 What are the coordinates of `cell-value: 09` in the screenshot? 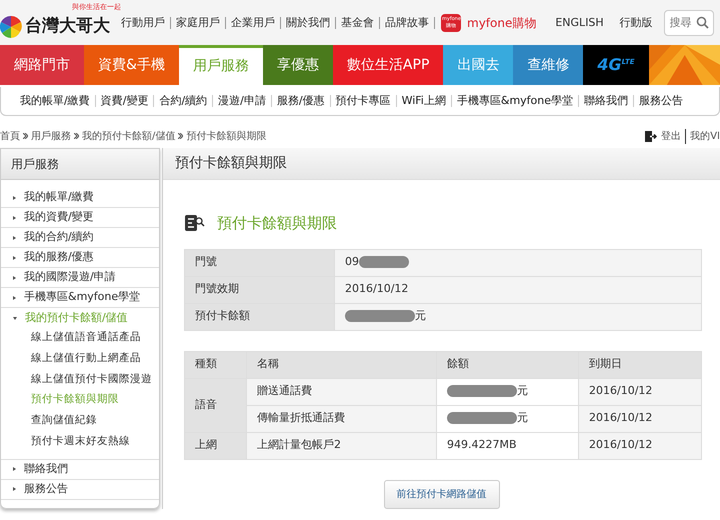 It's located at (352, 261).